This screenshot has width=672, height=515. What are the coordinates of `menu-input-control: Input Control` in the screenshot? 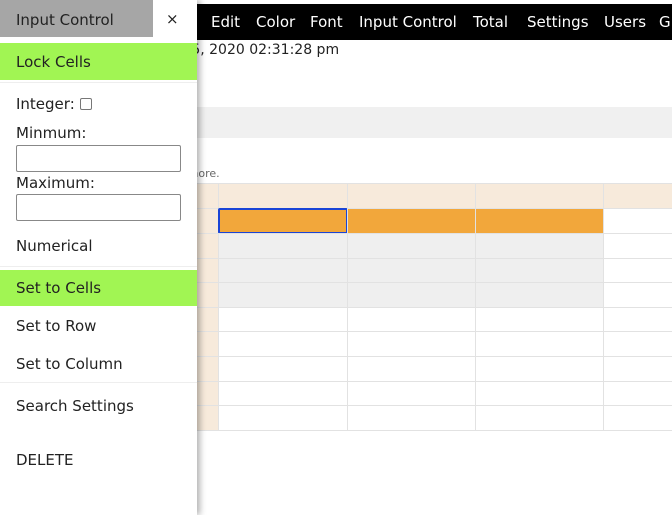 It's located at (408, 22).